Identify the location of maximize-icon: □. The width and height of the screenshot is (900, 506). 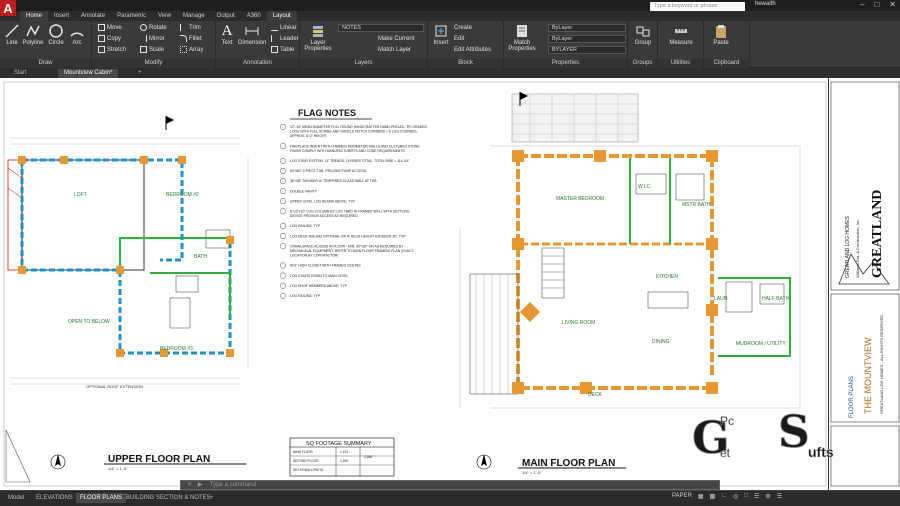
(876, 4).